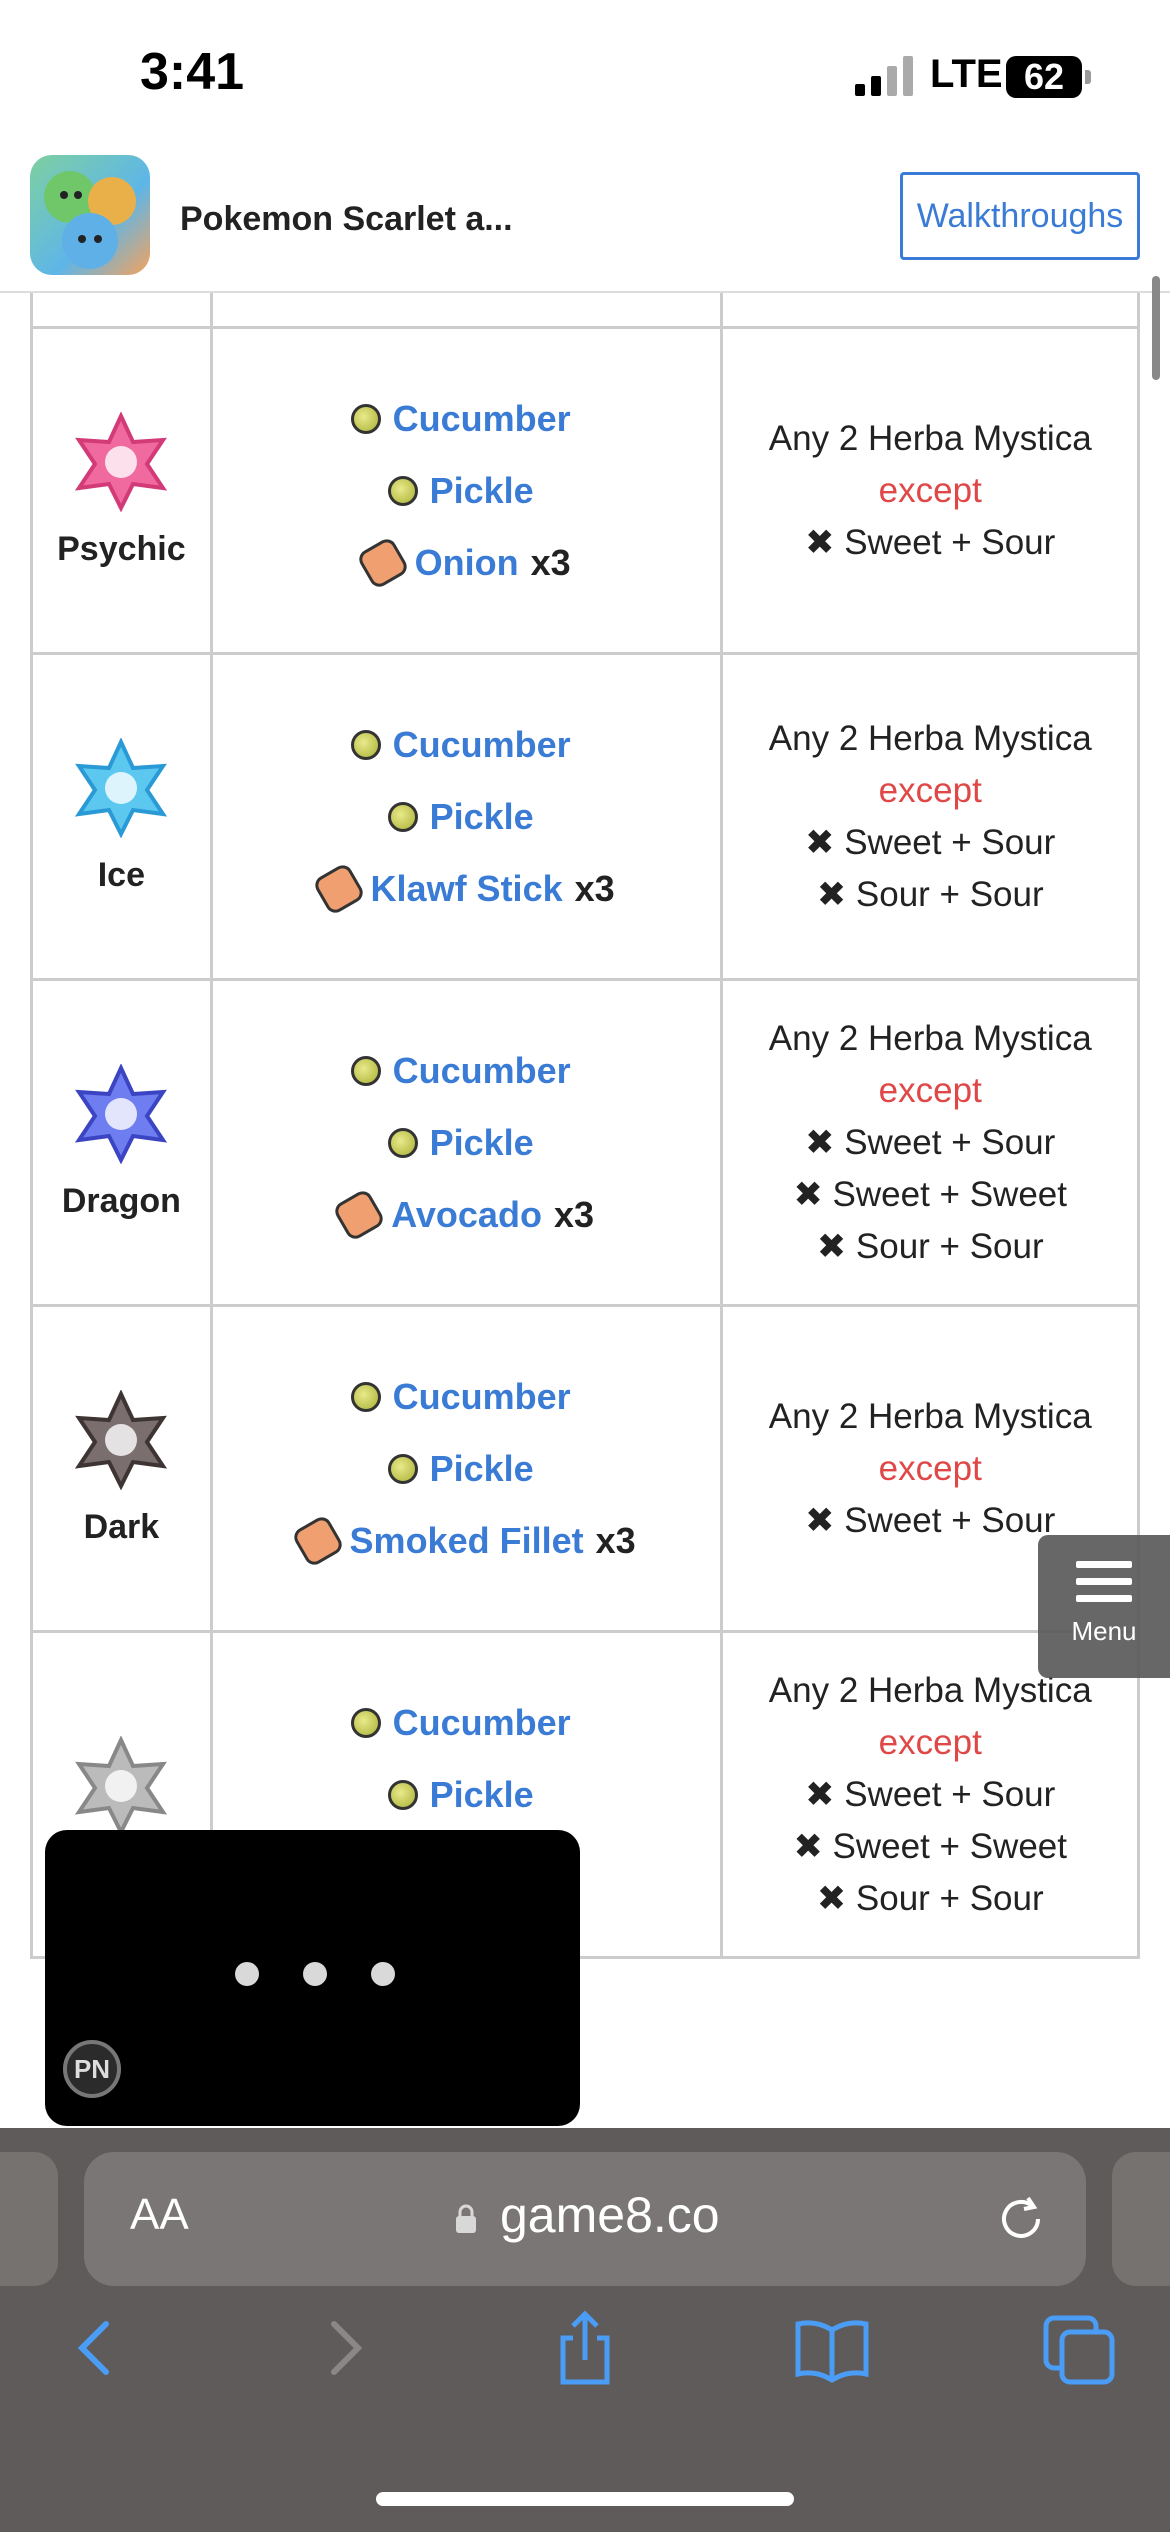 This screenshot has width=1170, height=2532. I want to click on scroll-indicator, so click(1156, 328).